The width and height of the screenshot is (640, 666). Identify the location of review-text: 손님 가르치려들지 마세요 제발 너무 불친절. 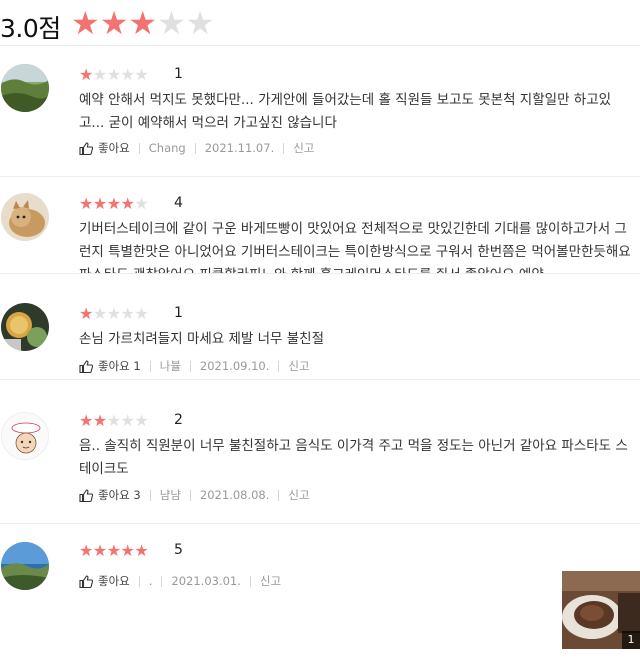
(202, 339).